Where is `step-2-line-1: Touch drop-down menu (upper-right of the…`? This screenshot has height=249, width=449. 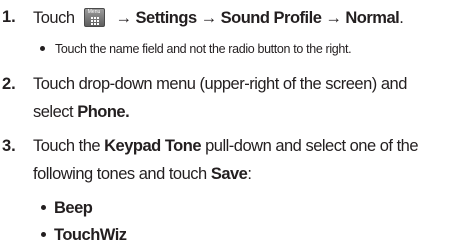 step-2-line-1: Touch drop-down menu (upper-right of the… is located at coordinates (220, 84).